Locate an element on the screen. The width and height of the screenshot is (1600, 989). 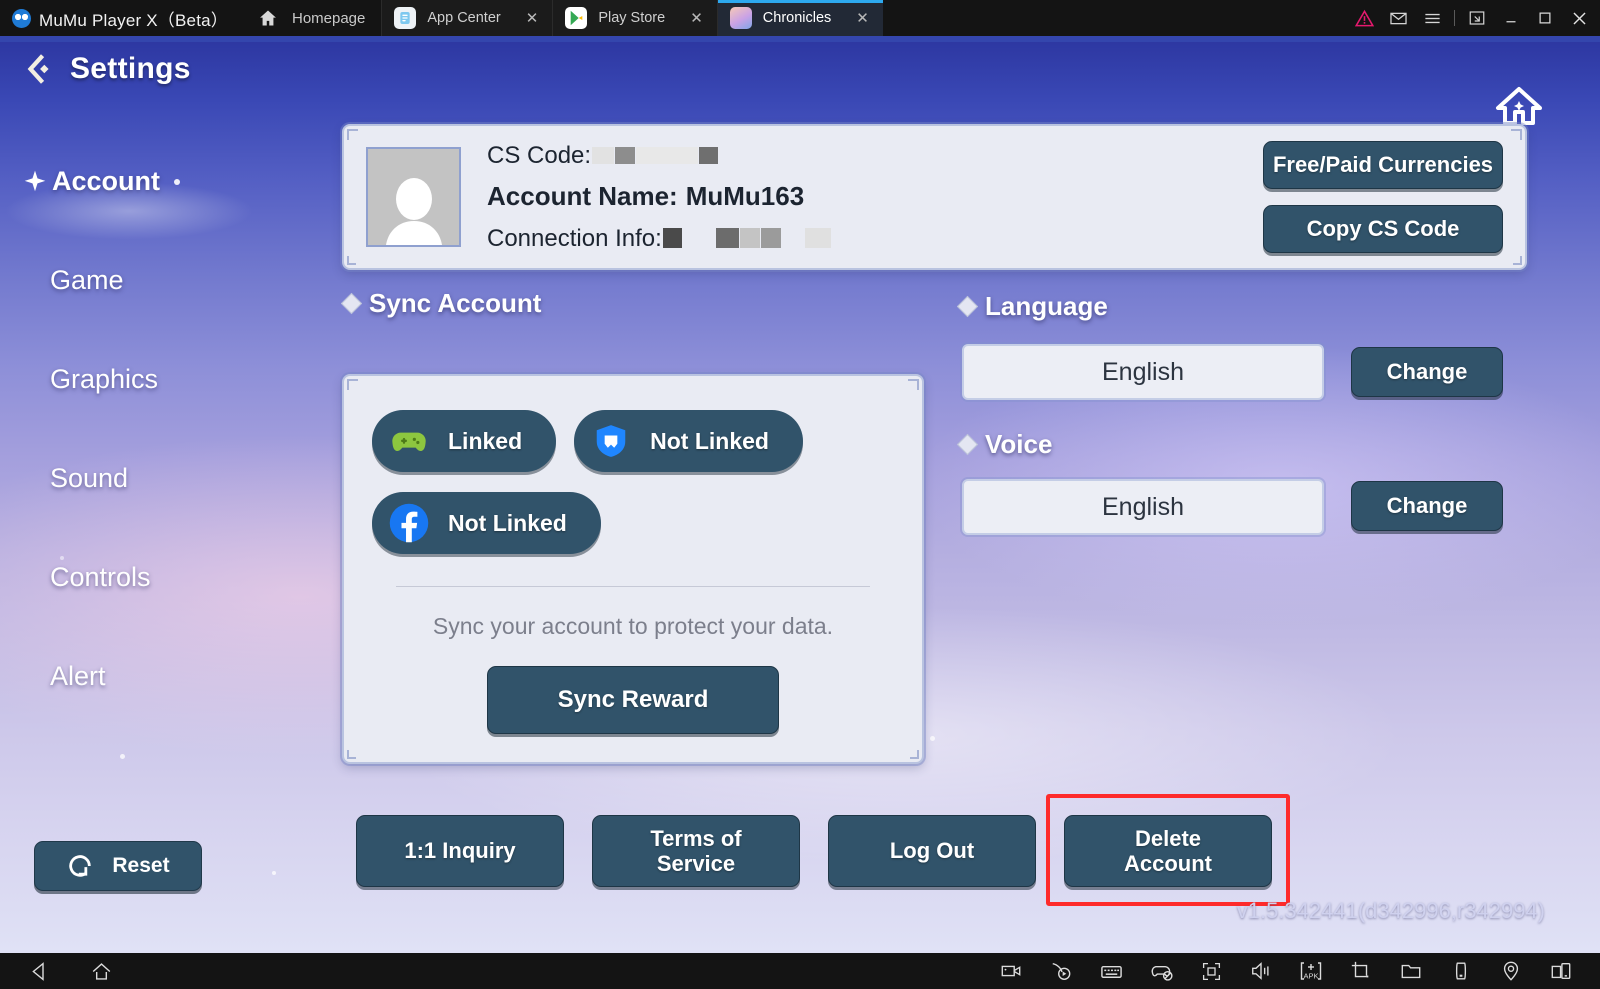
volume-icon is located at coordinates (1261, 971).